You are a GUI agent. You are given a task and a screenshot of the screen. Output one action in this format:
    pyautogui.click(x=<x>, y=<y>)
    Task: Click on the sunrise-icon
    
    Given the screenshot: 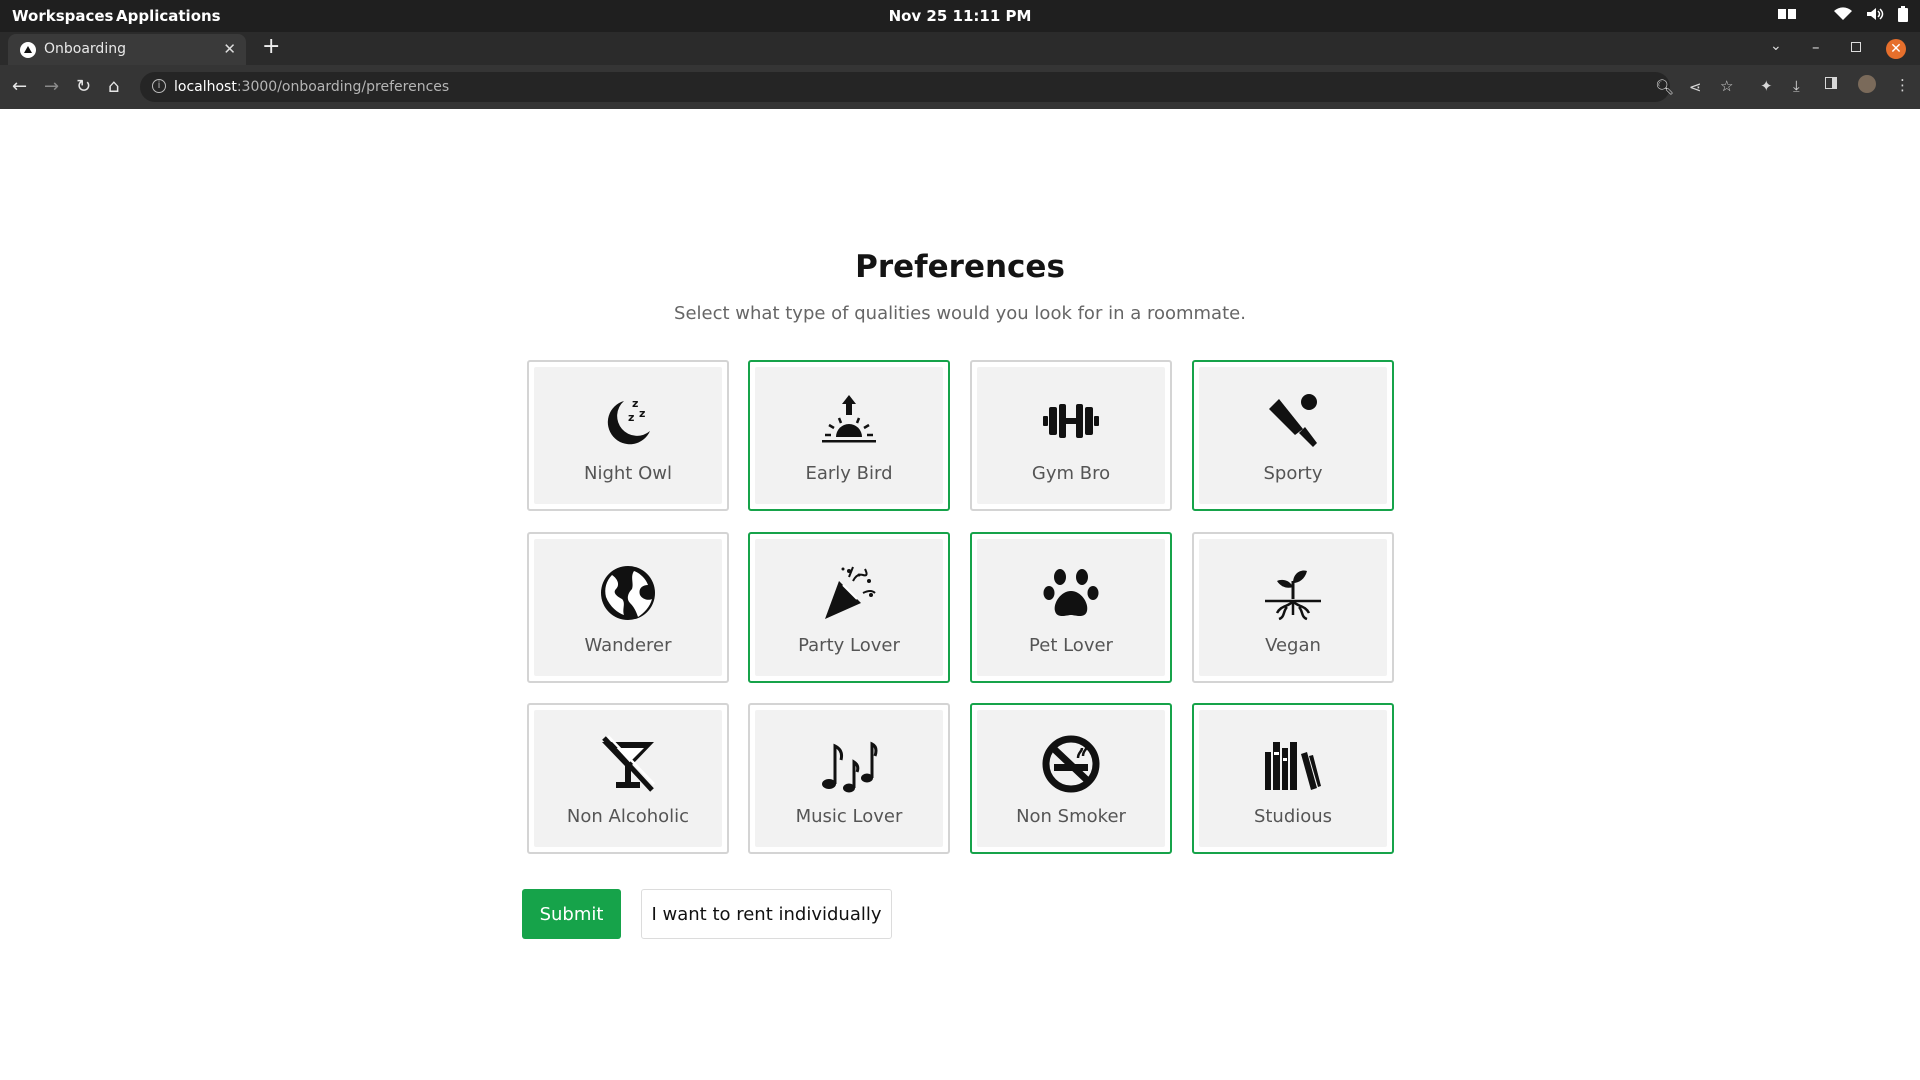 What is the action you would take?
    pyautogui.click(x=849, y=421)
    